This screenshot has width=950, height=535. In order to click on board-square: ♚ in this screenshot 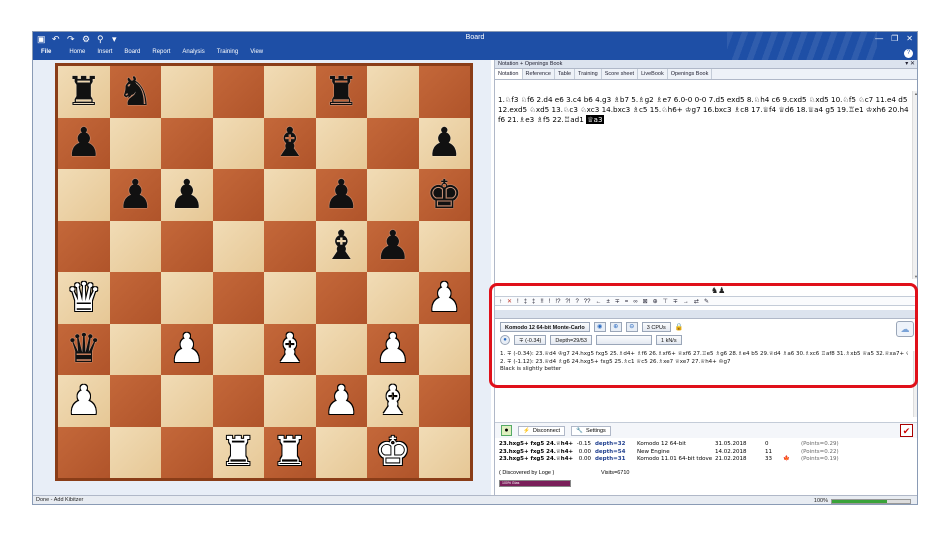, I will do `click(444, 195)`.